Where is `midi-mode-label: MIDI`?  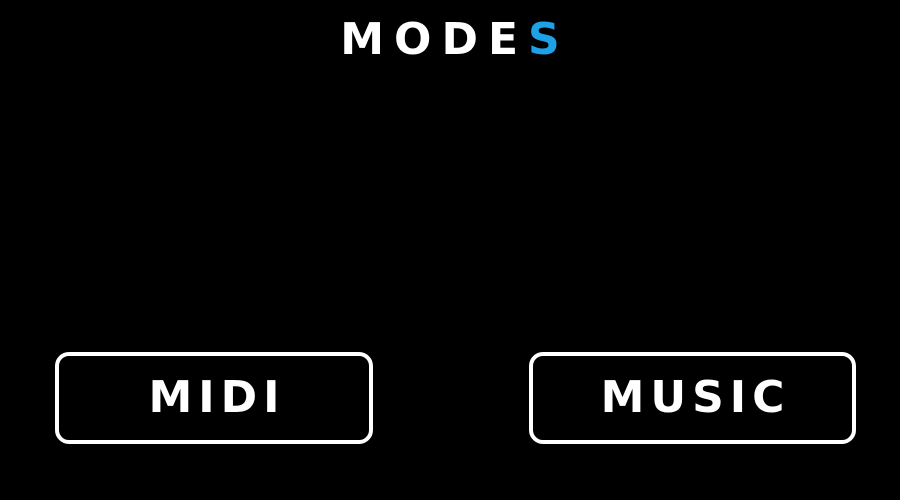 midi-mode-label: MIDI is located at coordinates (217, 397).